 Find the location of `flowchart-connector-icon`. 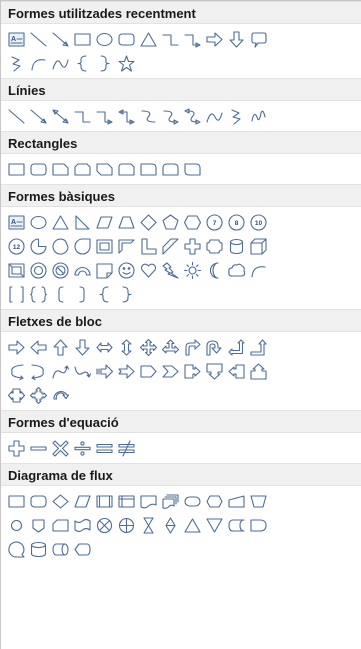

flowchart-connector-icon is located at coordinates (16, 525).